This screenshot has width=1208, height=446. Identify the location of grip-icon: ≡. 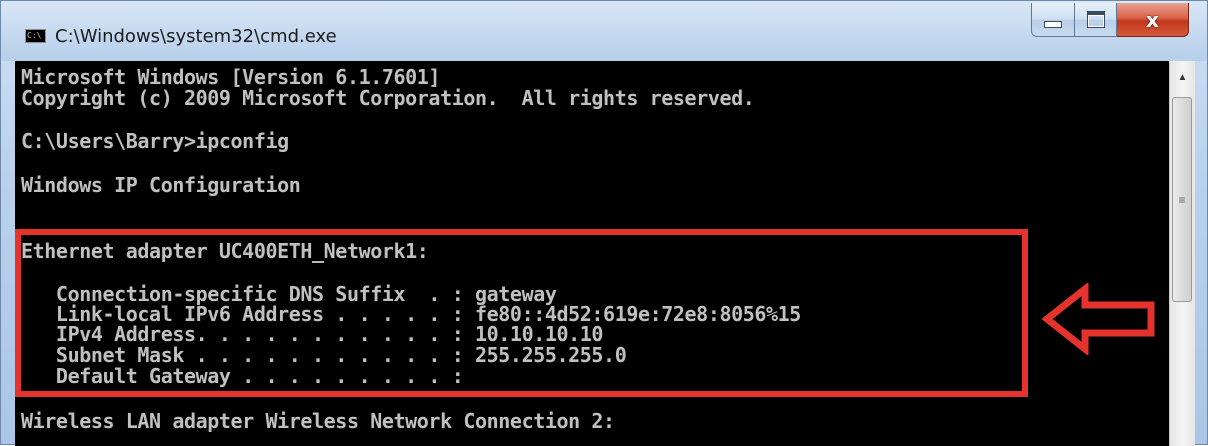
(1182, 199).